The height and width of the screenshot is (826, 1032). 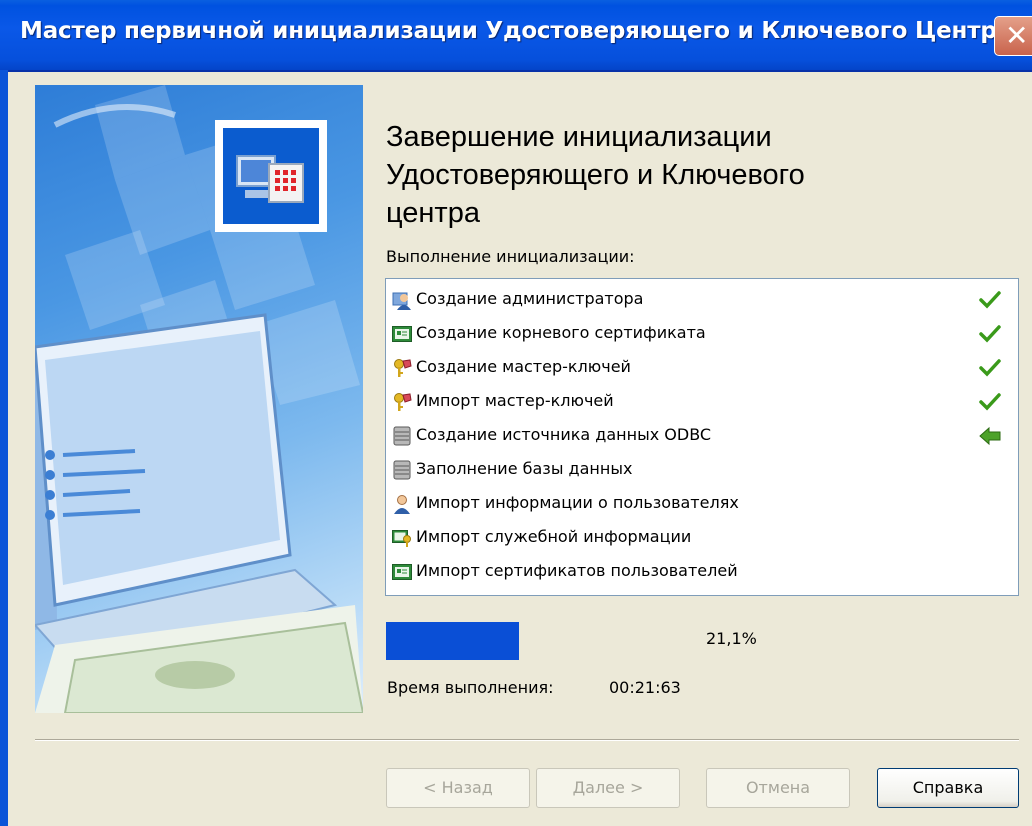 I want to click on page-title-line-1: Завершение инициализации, so click(x=579, y=137).